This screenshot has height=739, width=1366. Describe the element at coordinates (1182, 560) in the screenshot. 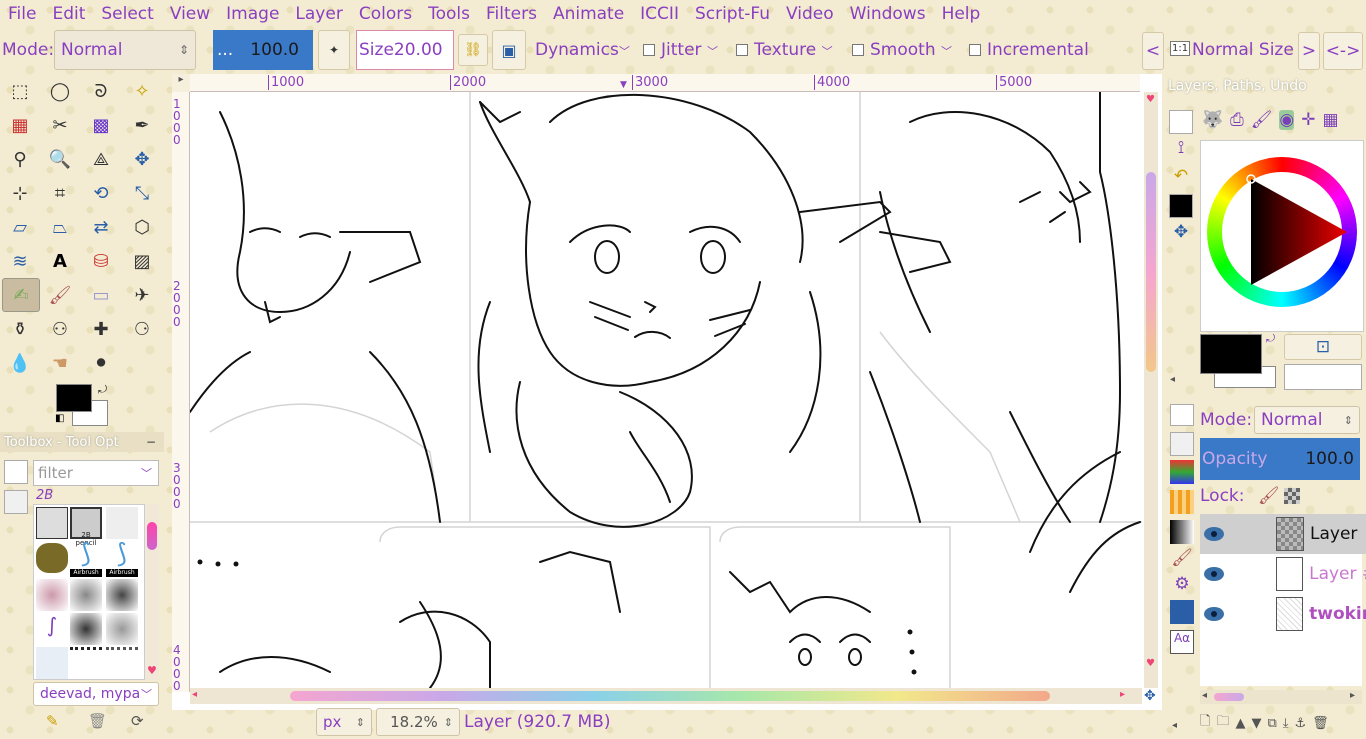

I see `brush-editor-dock-icon: 🖌` at that location.